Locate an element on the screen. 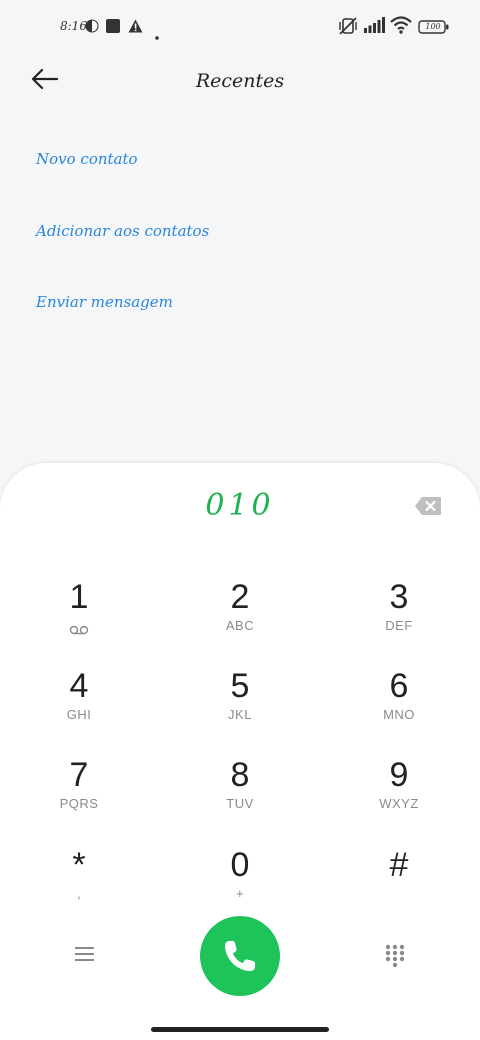  key-digit: 0 is located at coordinates (240, 865).